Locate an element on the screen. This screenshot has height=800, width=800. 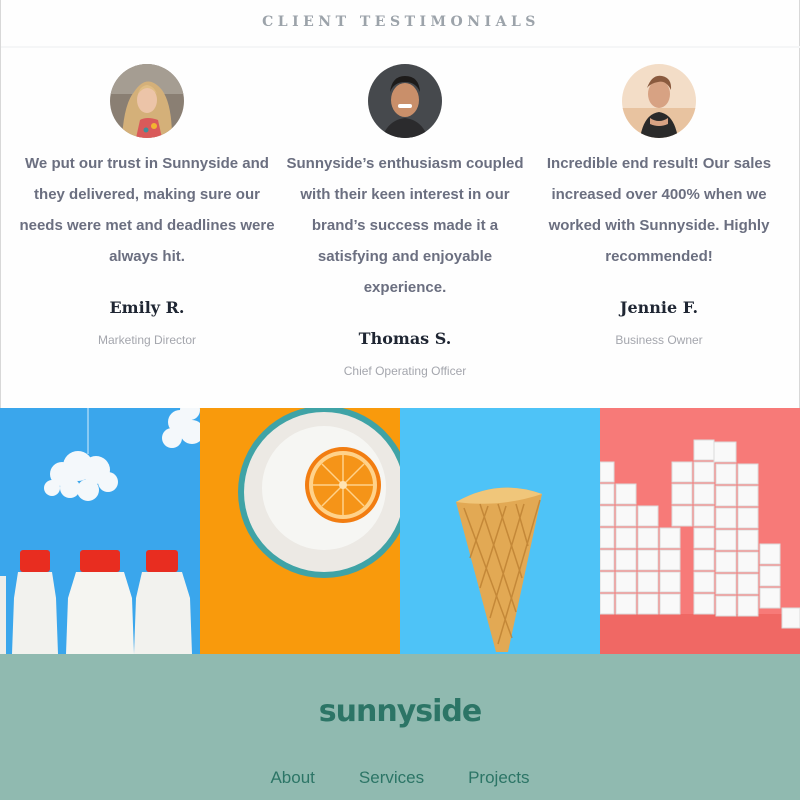
testimonial-role: Business Owner is located at coordinates (659, 340).